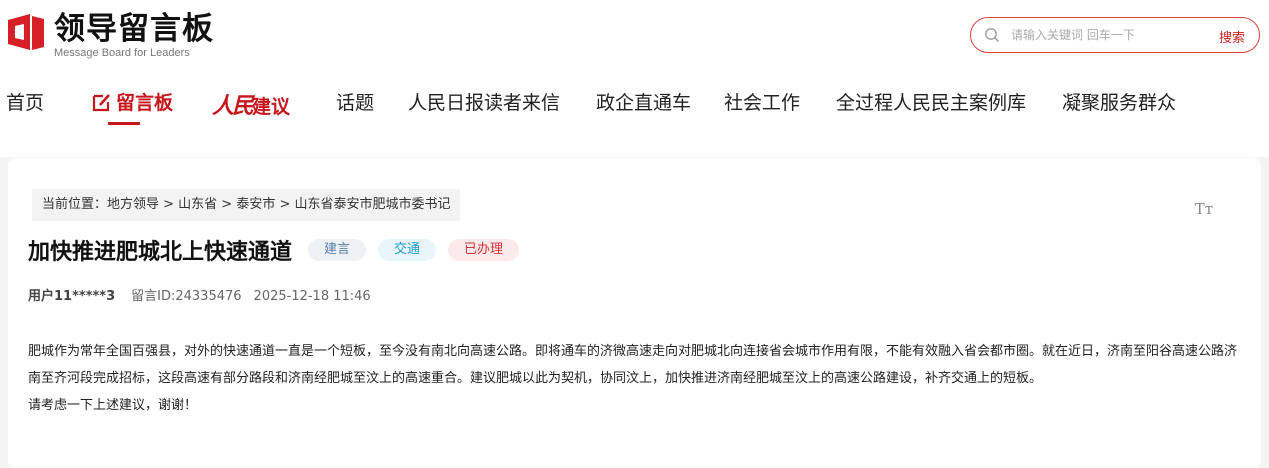  I want to click on message-datetime: 2025-12-18 11:46, so click(312, 296).